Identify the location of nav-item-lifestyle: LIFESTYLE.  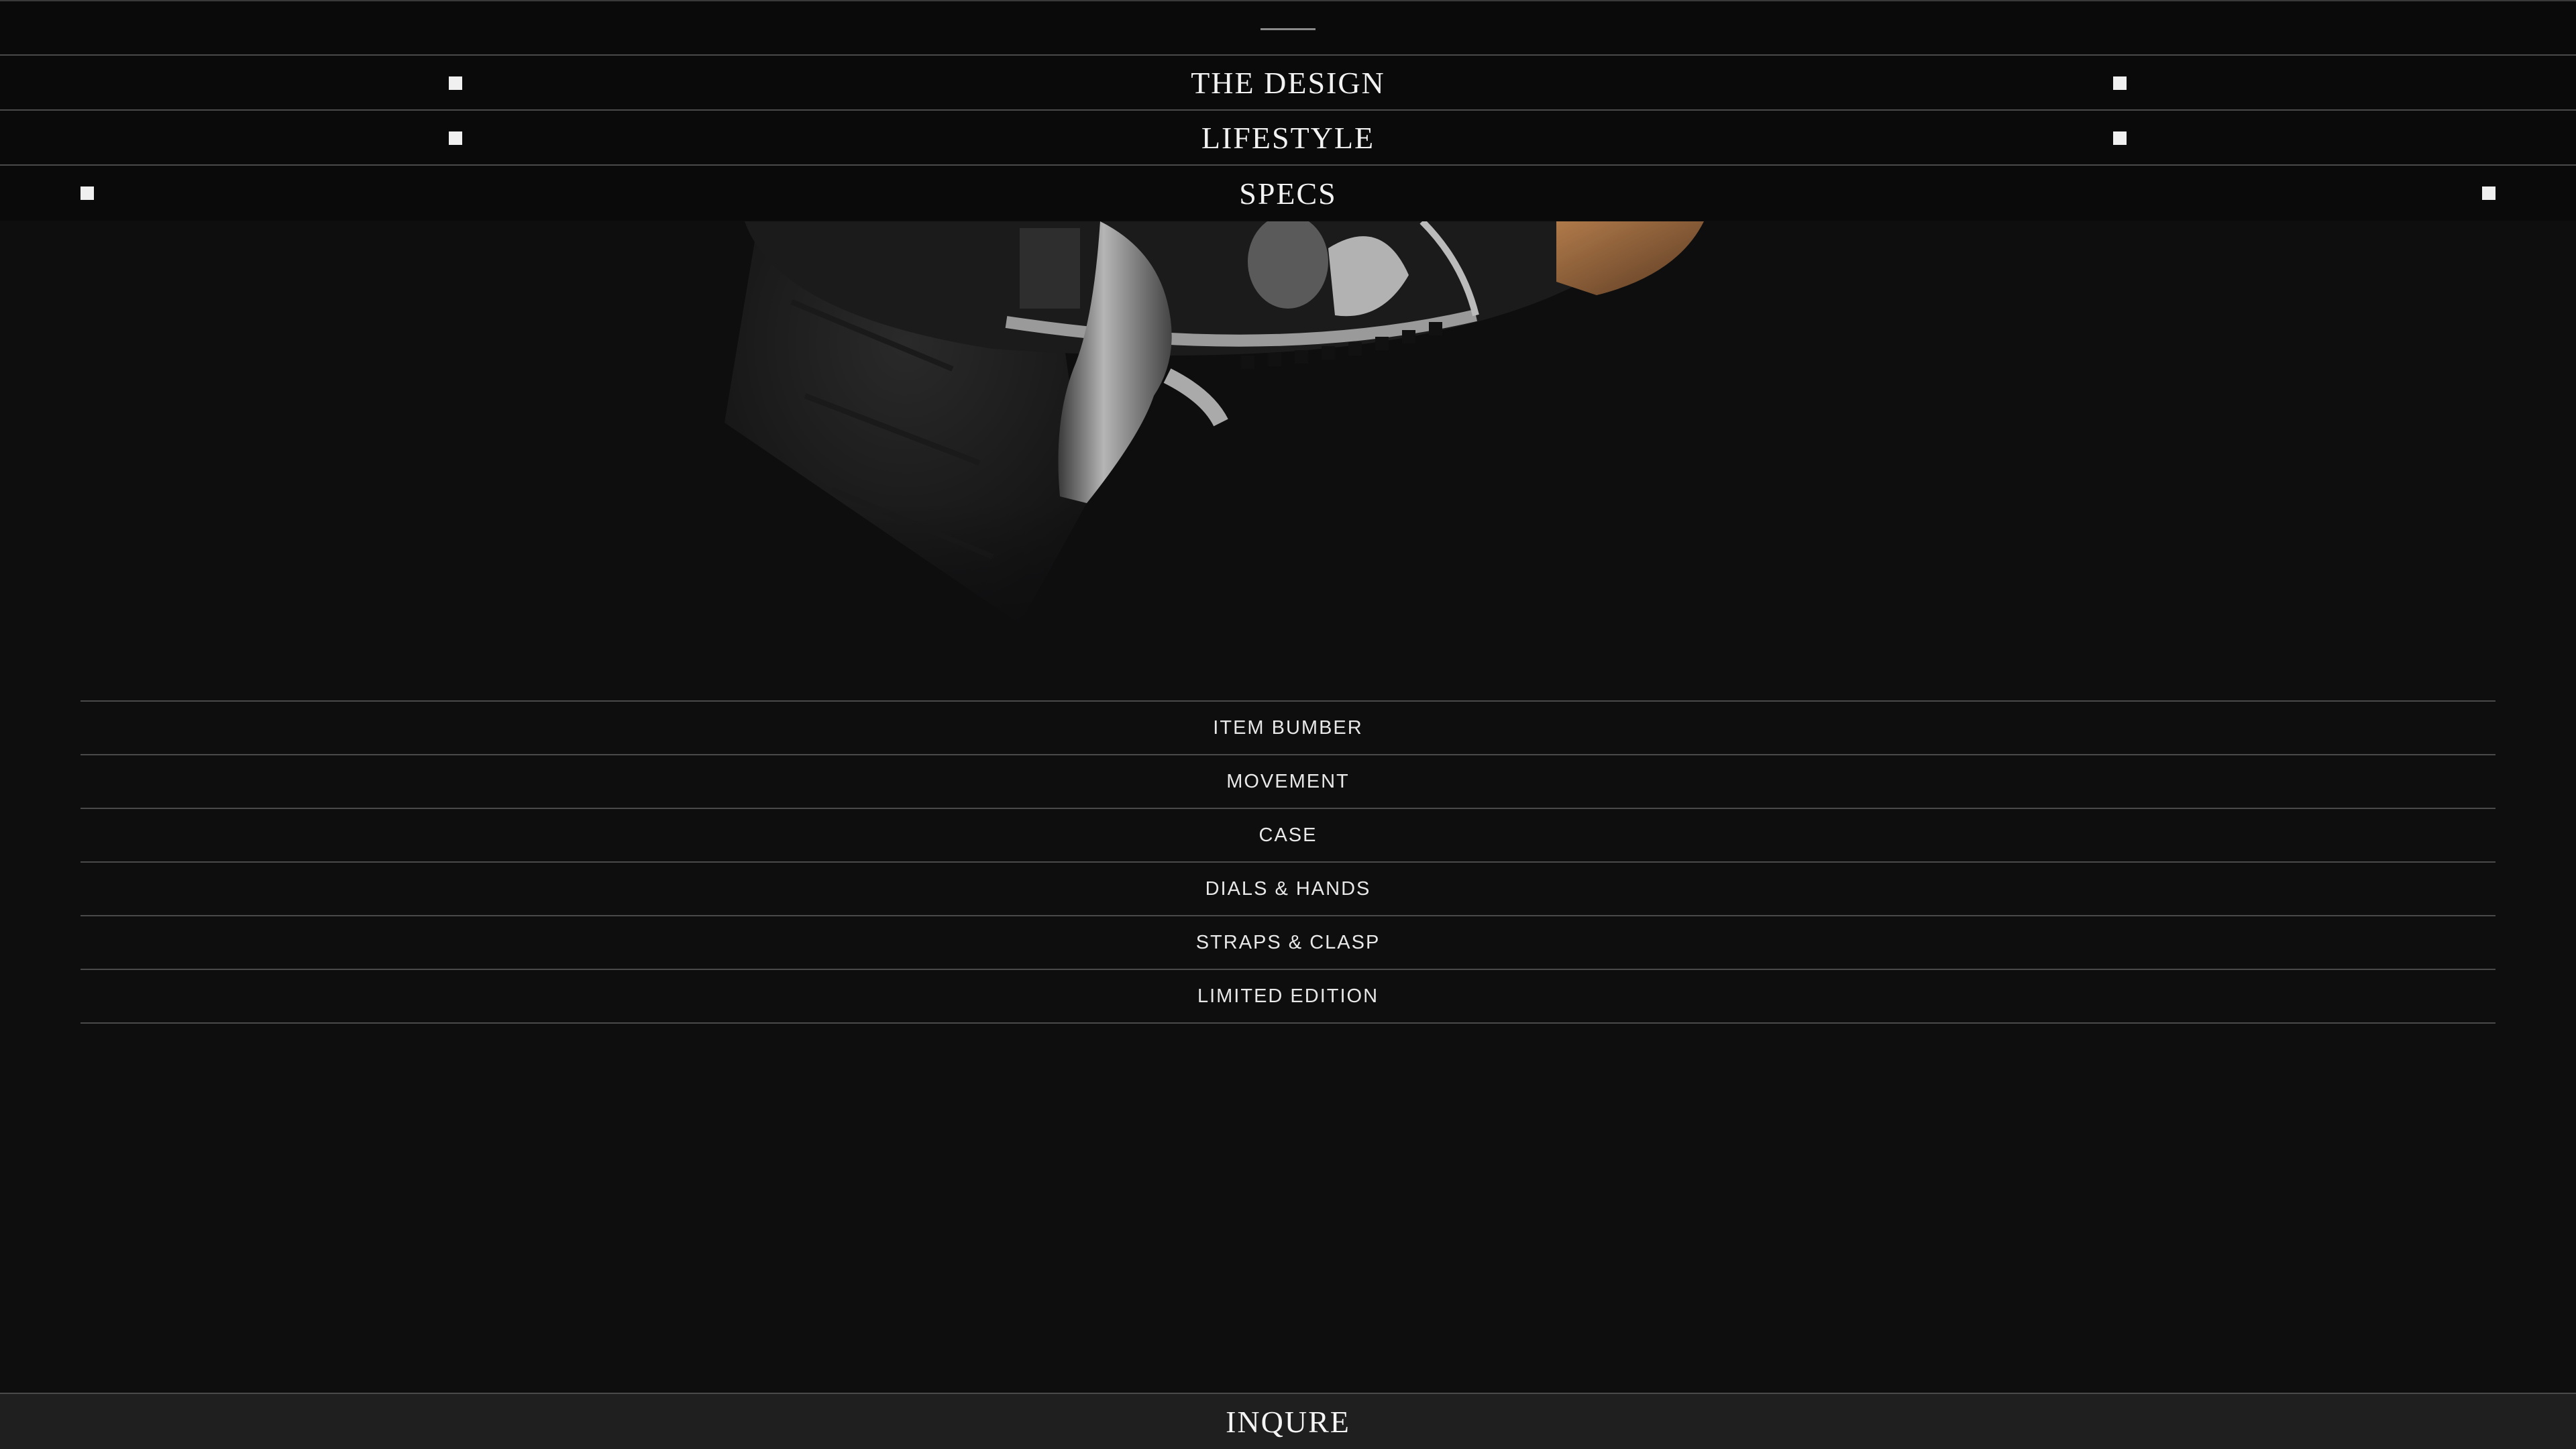
(1288, 138).